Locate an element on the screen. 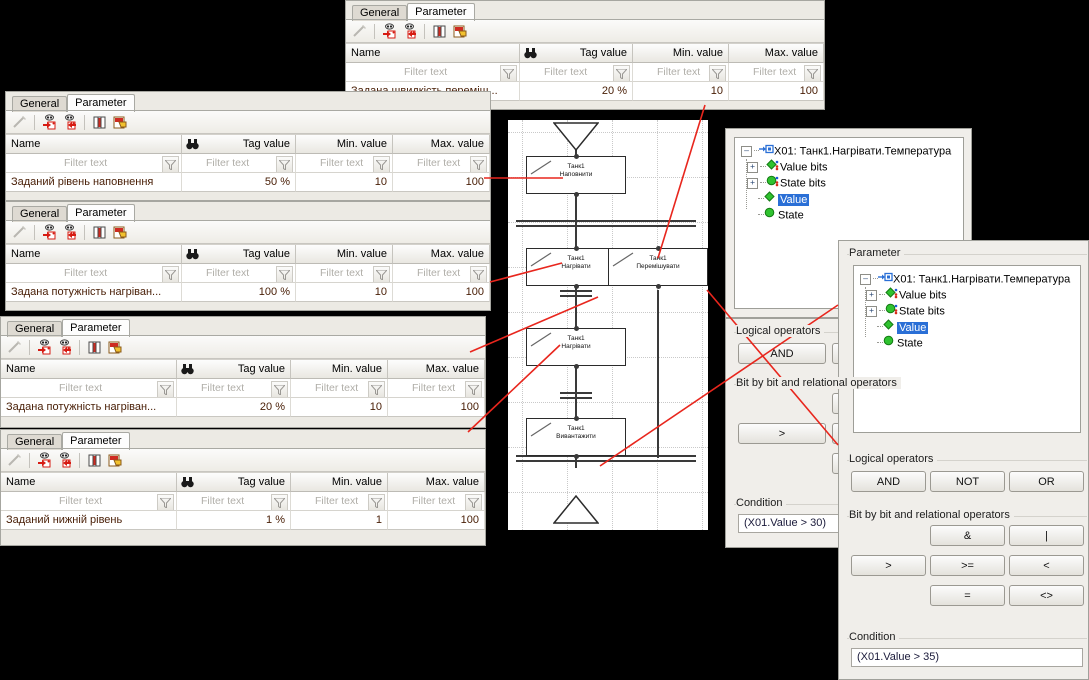 The width and height of the screenshot is (1089, 680). not-button: NOT is located at coordinates (967, 481).